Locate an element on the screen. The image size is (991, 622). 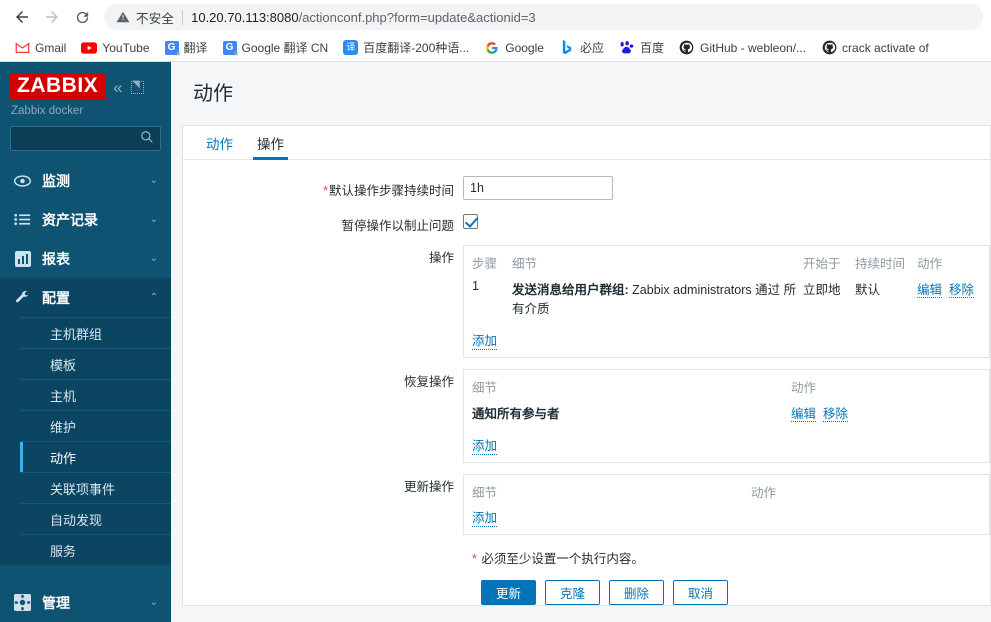
sidebar-item-maintenance: 维护 is located at coordinates (95, 425).